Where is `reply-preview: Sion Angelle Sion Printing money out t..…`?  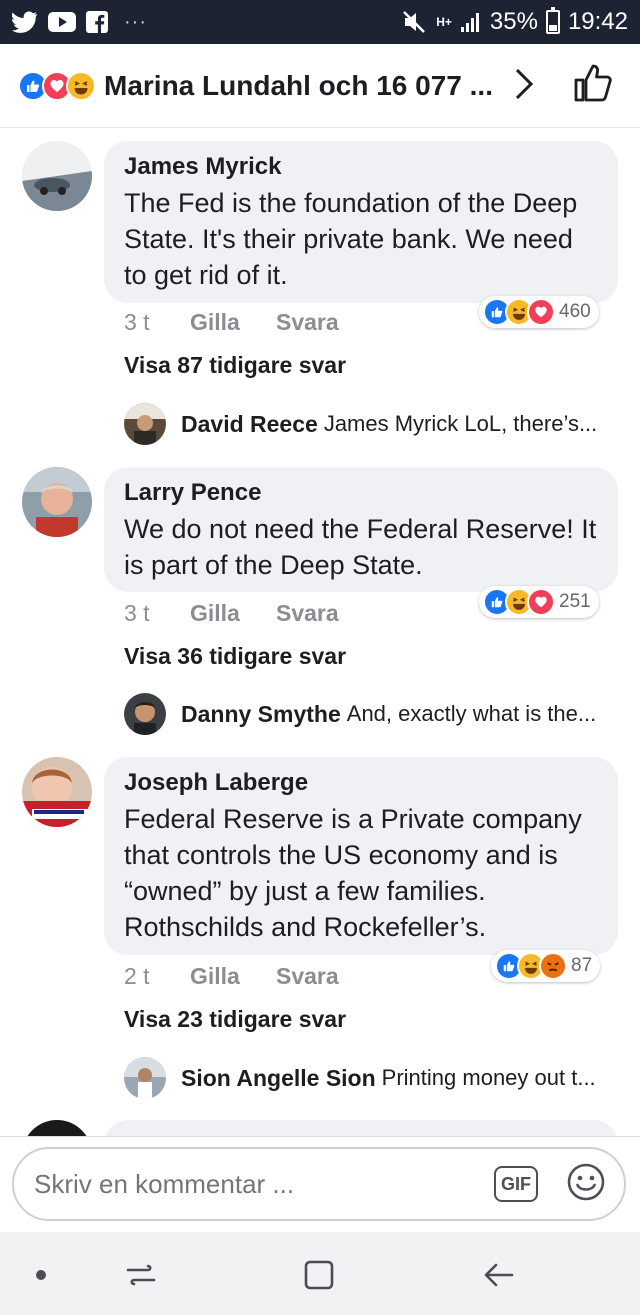
reply-preview: Sion Angelle Sion Printing money out t..… is located at coordinates (360, 1078).